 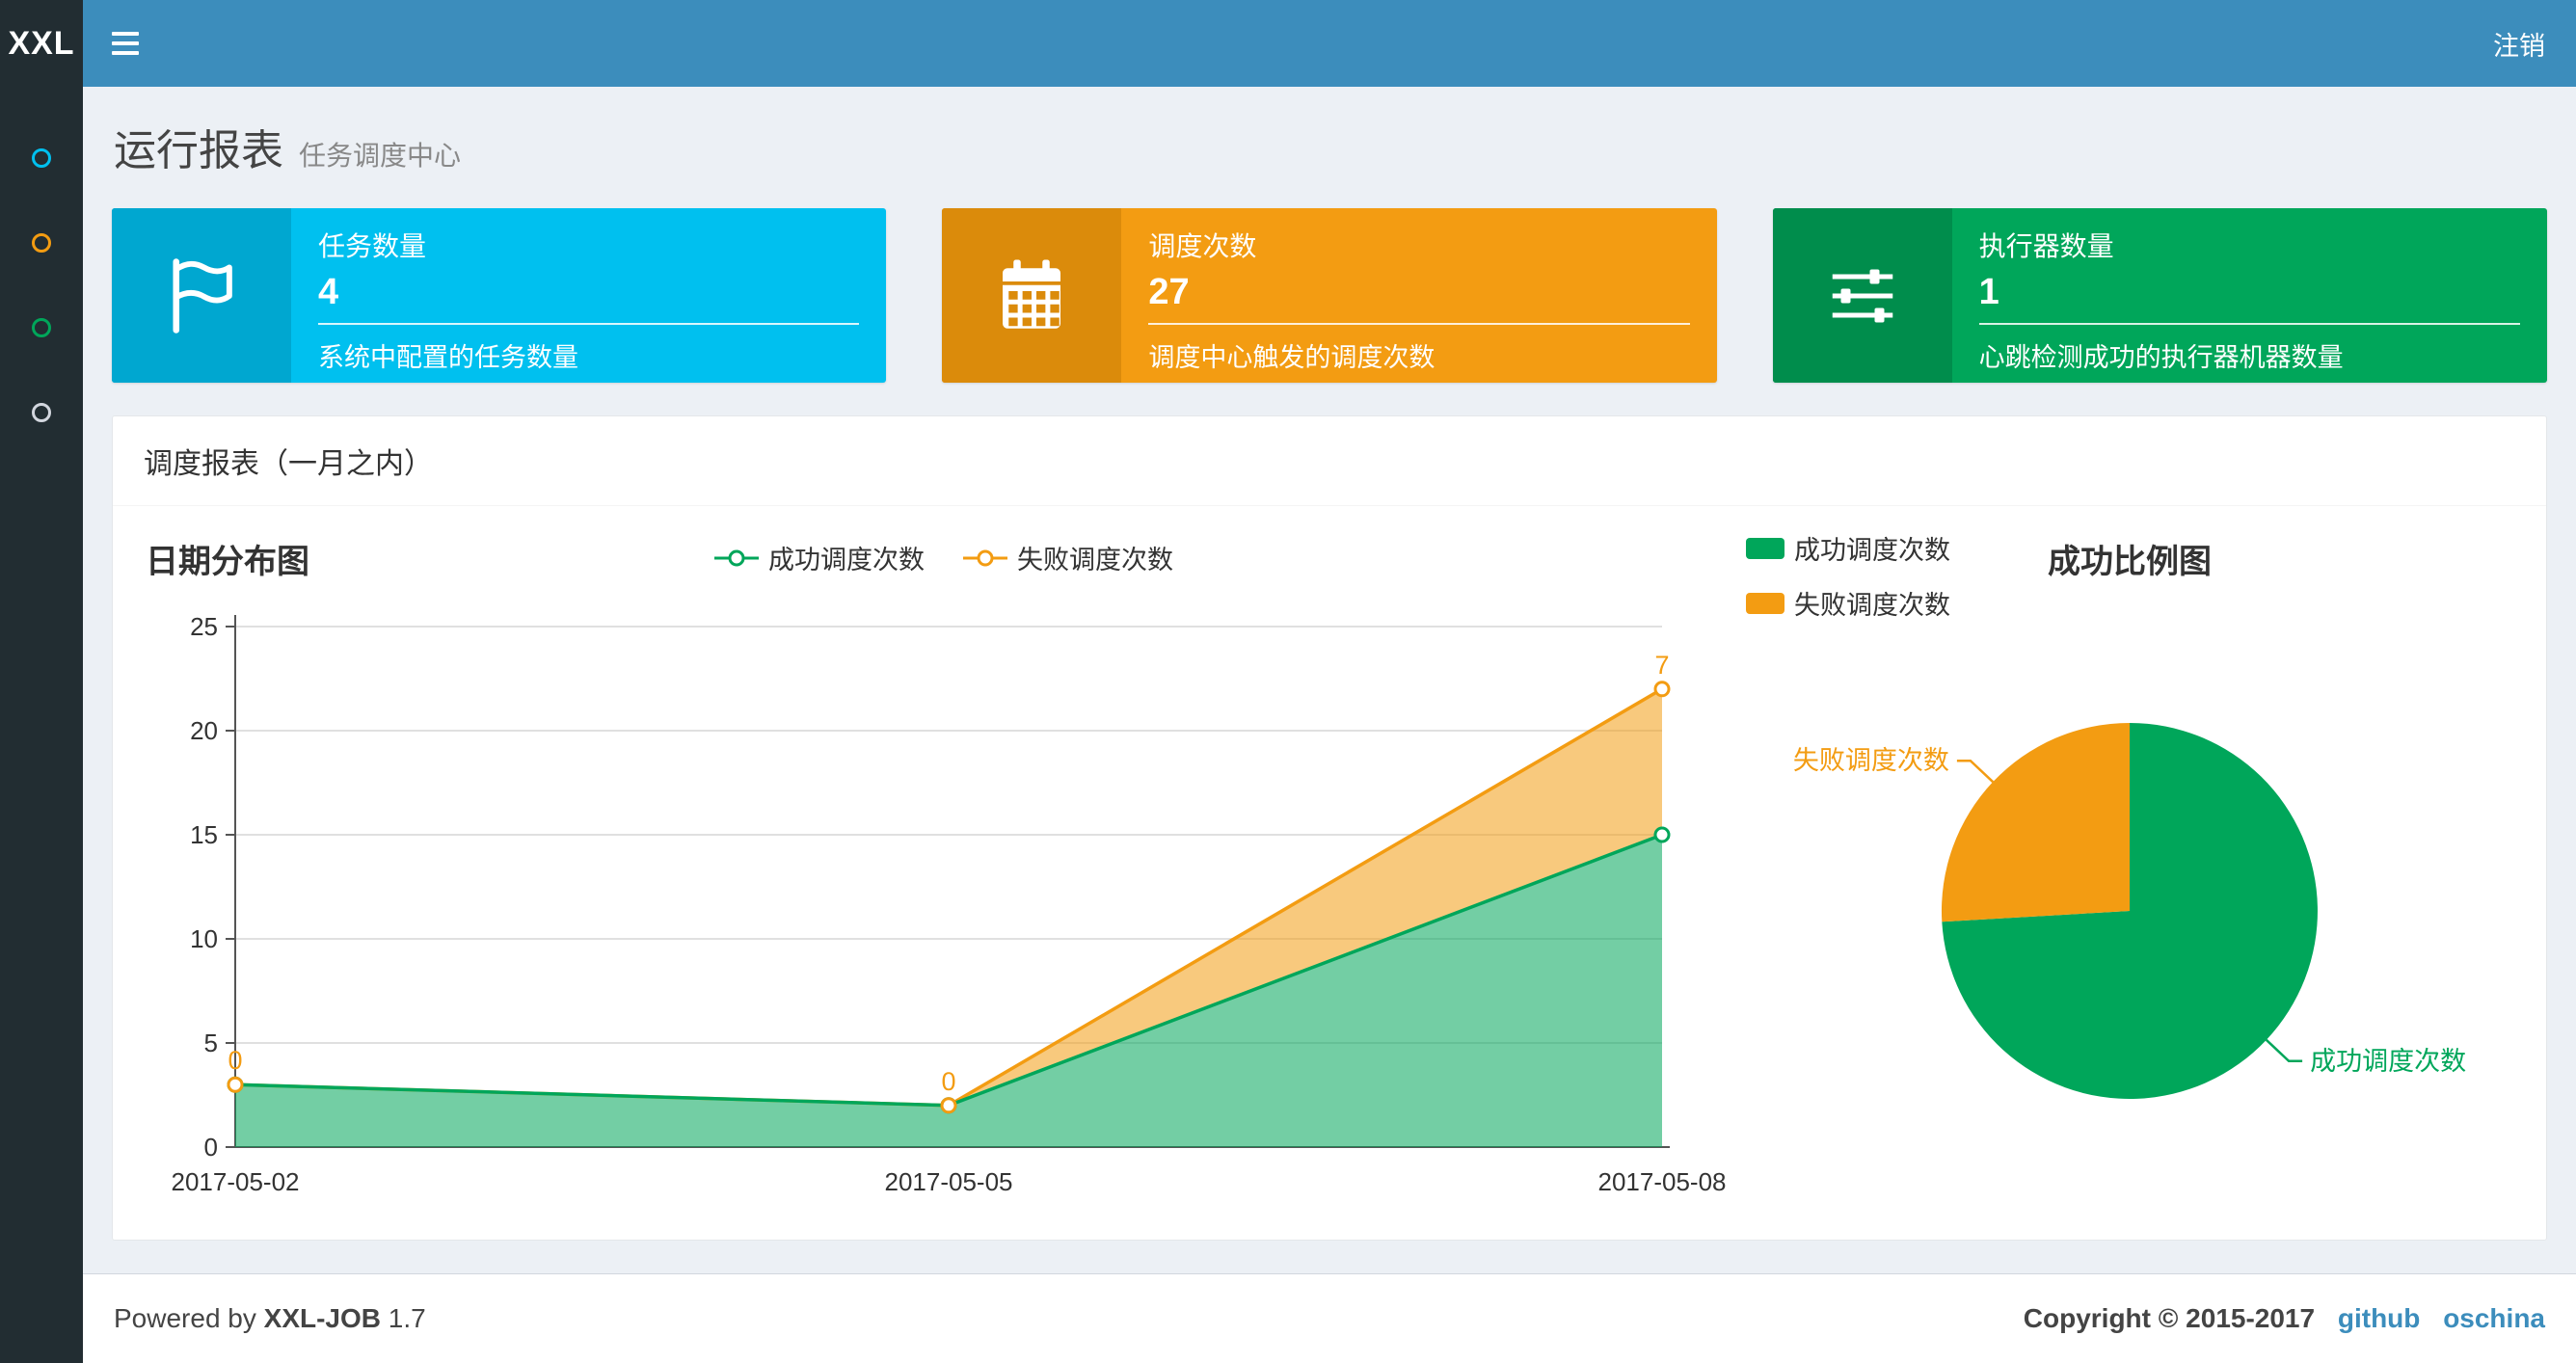 What do you see at coordinates (1848, 575) in the screenshot?
I see `pie-chart-legend: 成功调度次数 失败调度次数` at bounding box center [1848, 575].